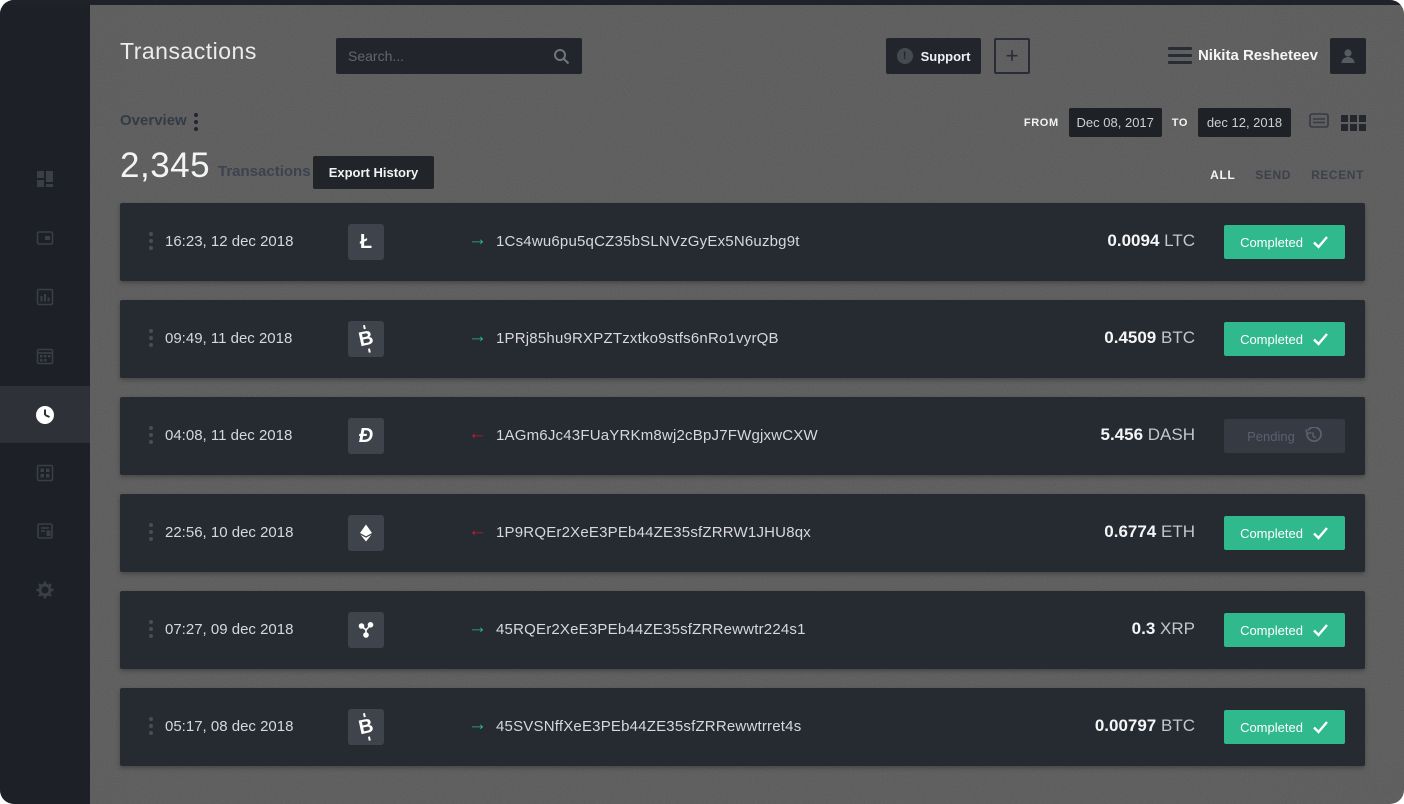 Image resolution: width=1404 pixels, height=804 pixels. What do you see at coordinates (657, 435) in the screenshot?
I see `tx-address: 1AGm6Jc43FUaYRKm8wj2cBpJ7FWgjxwCXW` at bounding box center [657, 435].